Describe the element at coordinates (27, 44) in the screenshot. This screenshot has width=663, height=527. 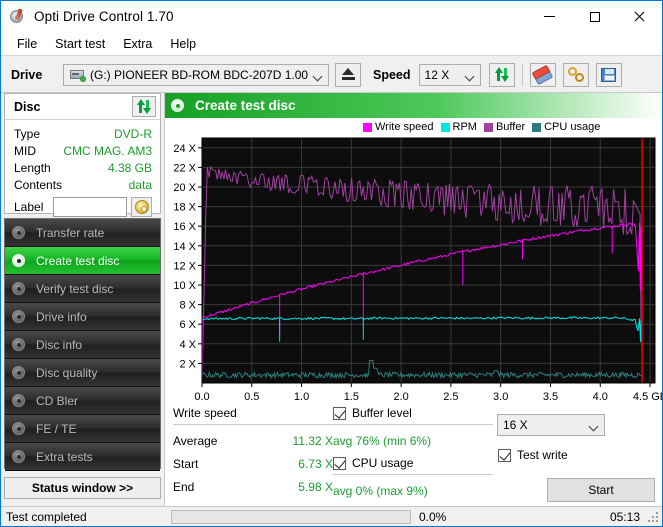
I see `menu-item-file: File` at that location.